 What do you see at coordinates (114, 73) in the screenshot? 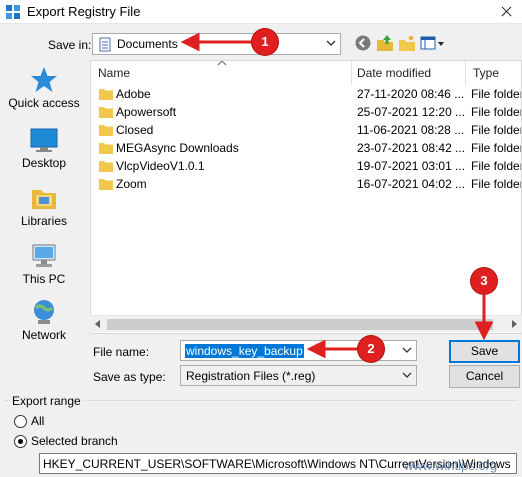
I see `column-header-name: Name` at bounding box center [114, 73].